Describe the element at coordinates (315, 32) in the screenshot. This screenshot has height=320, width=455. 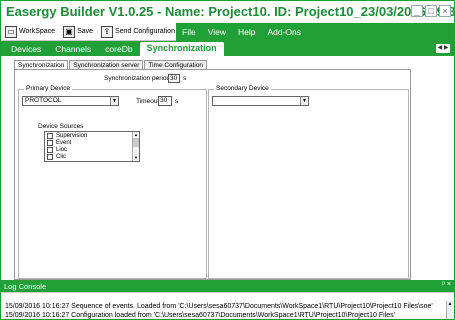
I see `menu-bar: File View Help Add-Ons` at that location.